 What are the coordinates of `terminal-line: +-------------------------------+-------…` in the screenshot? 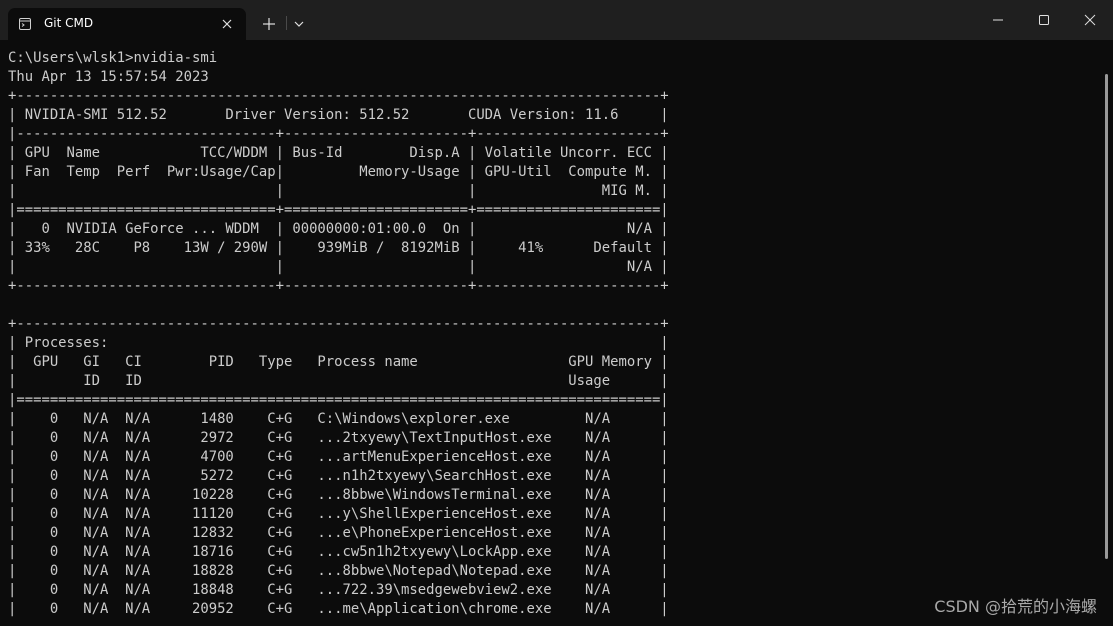 It's located at (338, 286).